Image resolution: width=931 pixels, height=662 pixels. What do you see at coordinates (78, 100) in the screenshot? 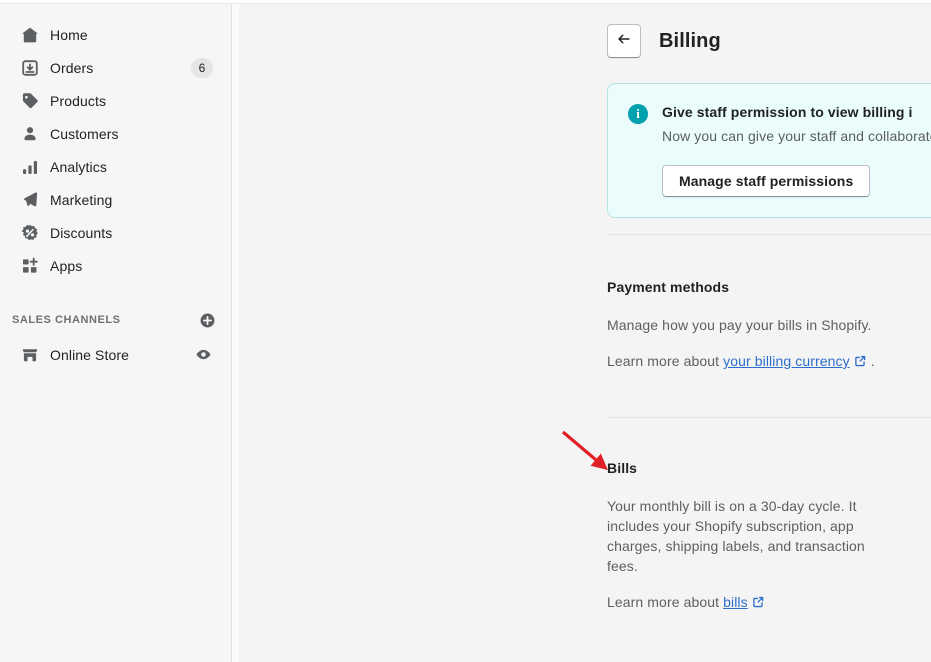
I see `sidebar-item-label: Products` at bounding box center [78, 100].